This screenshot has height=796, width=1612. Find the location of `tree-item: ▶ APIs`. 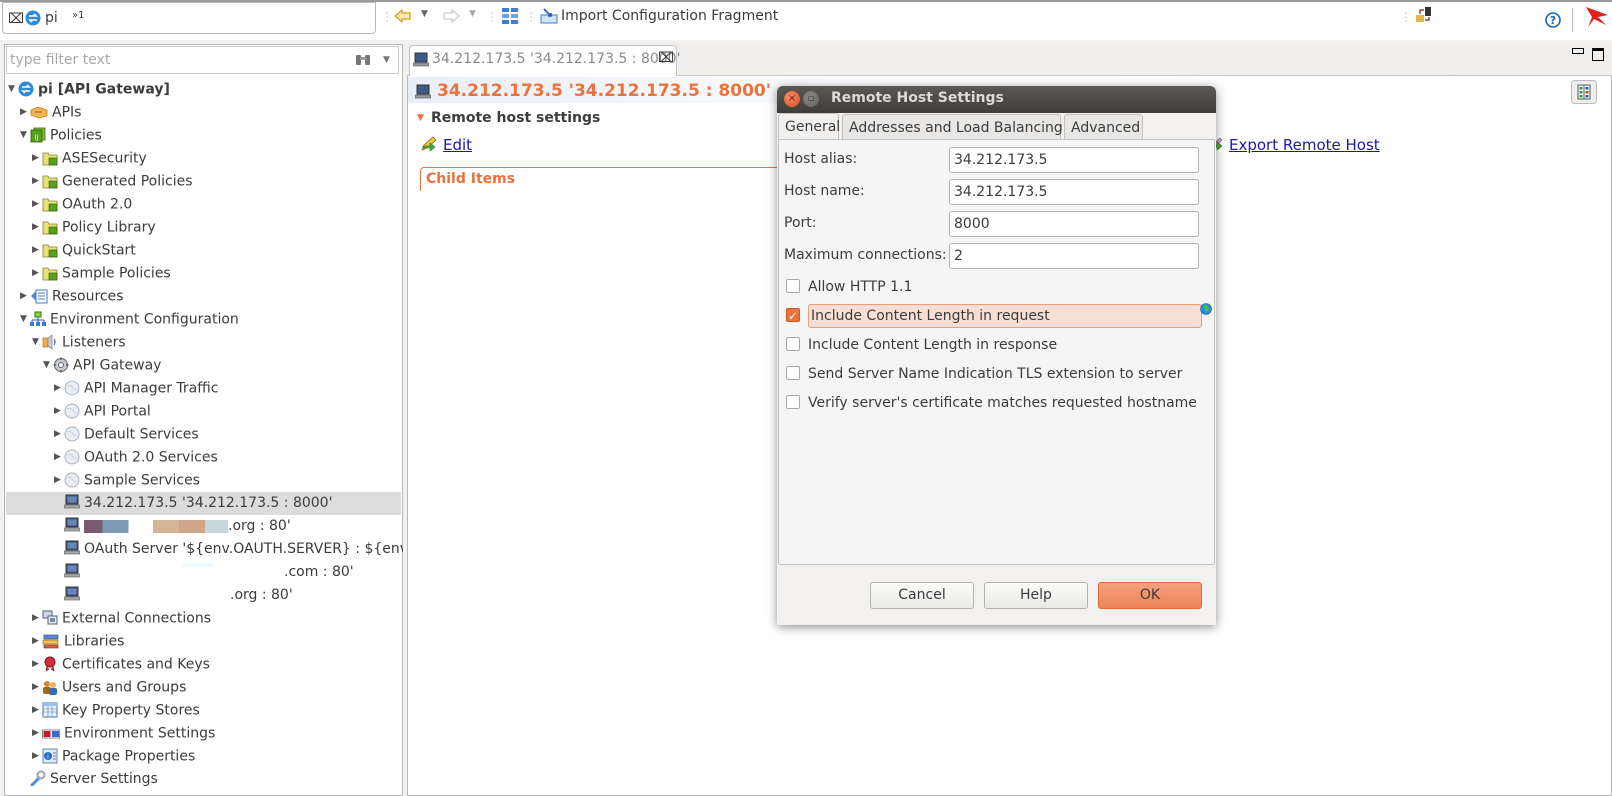

tree-item: ▶ APIs is located at coordinates (50, 112).